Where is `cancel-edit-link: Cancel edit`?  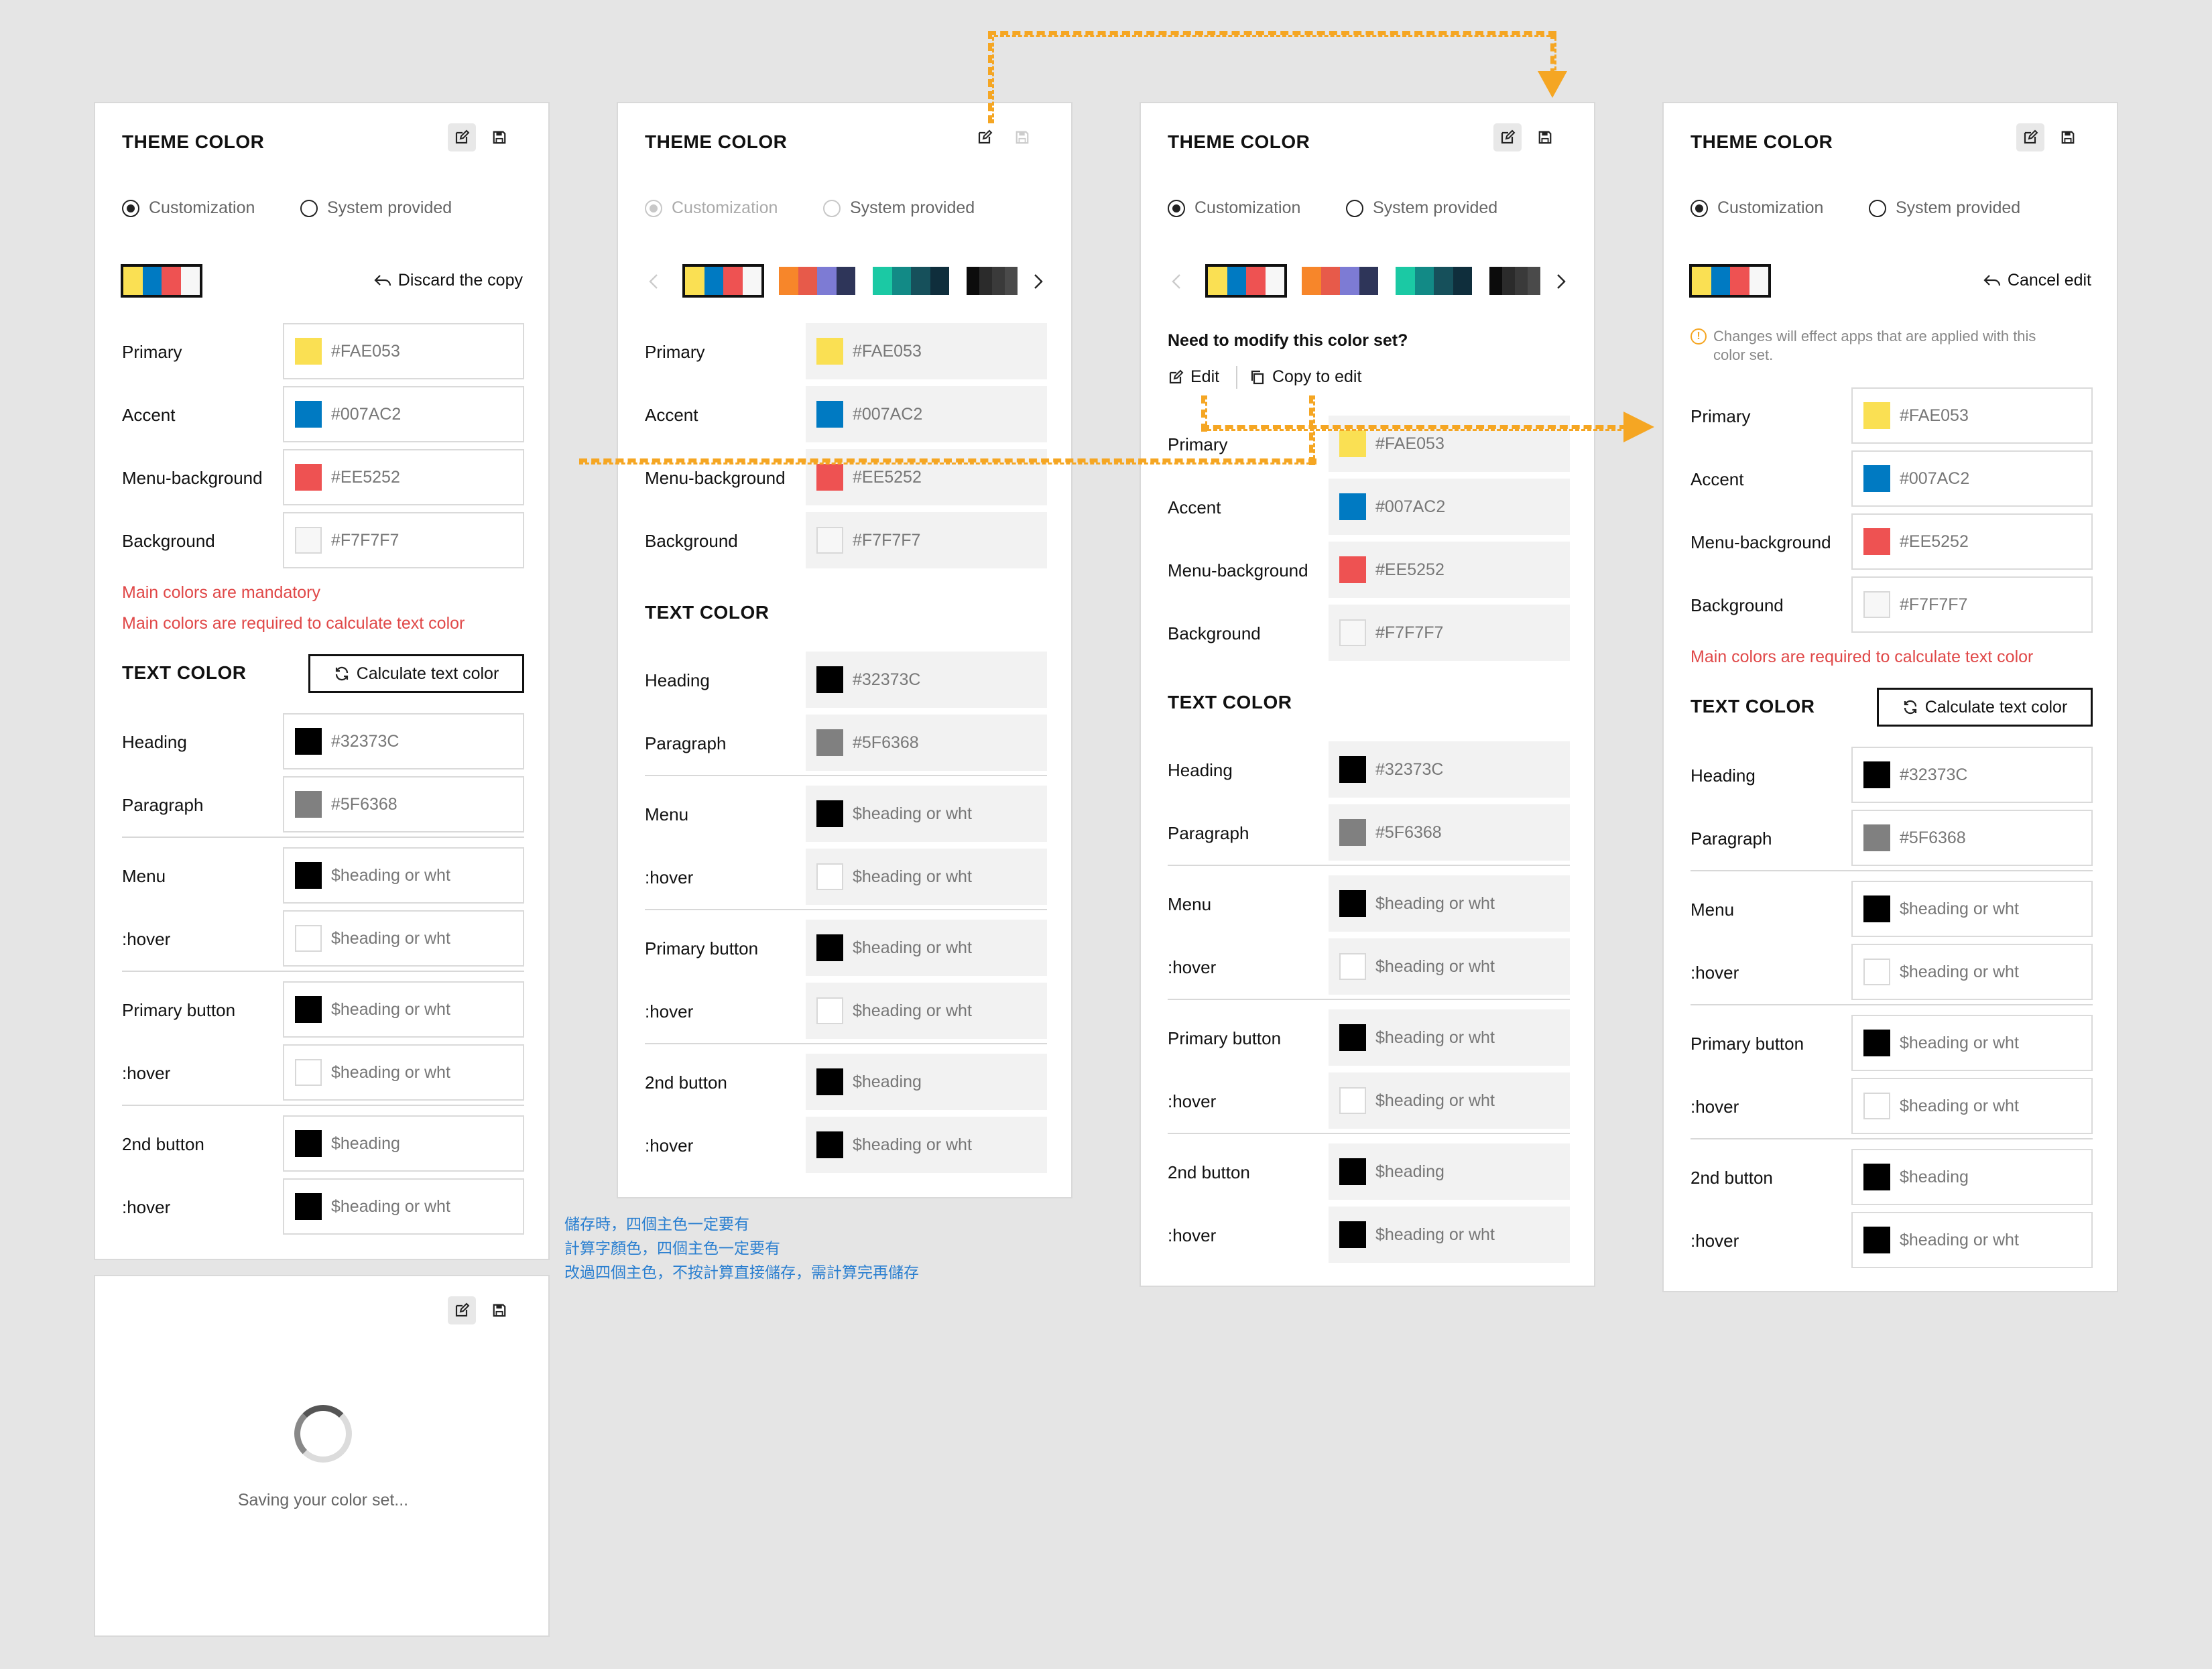
cancel-edit-link: Cancel edit is located at coordinates (2037, 280).